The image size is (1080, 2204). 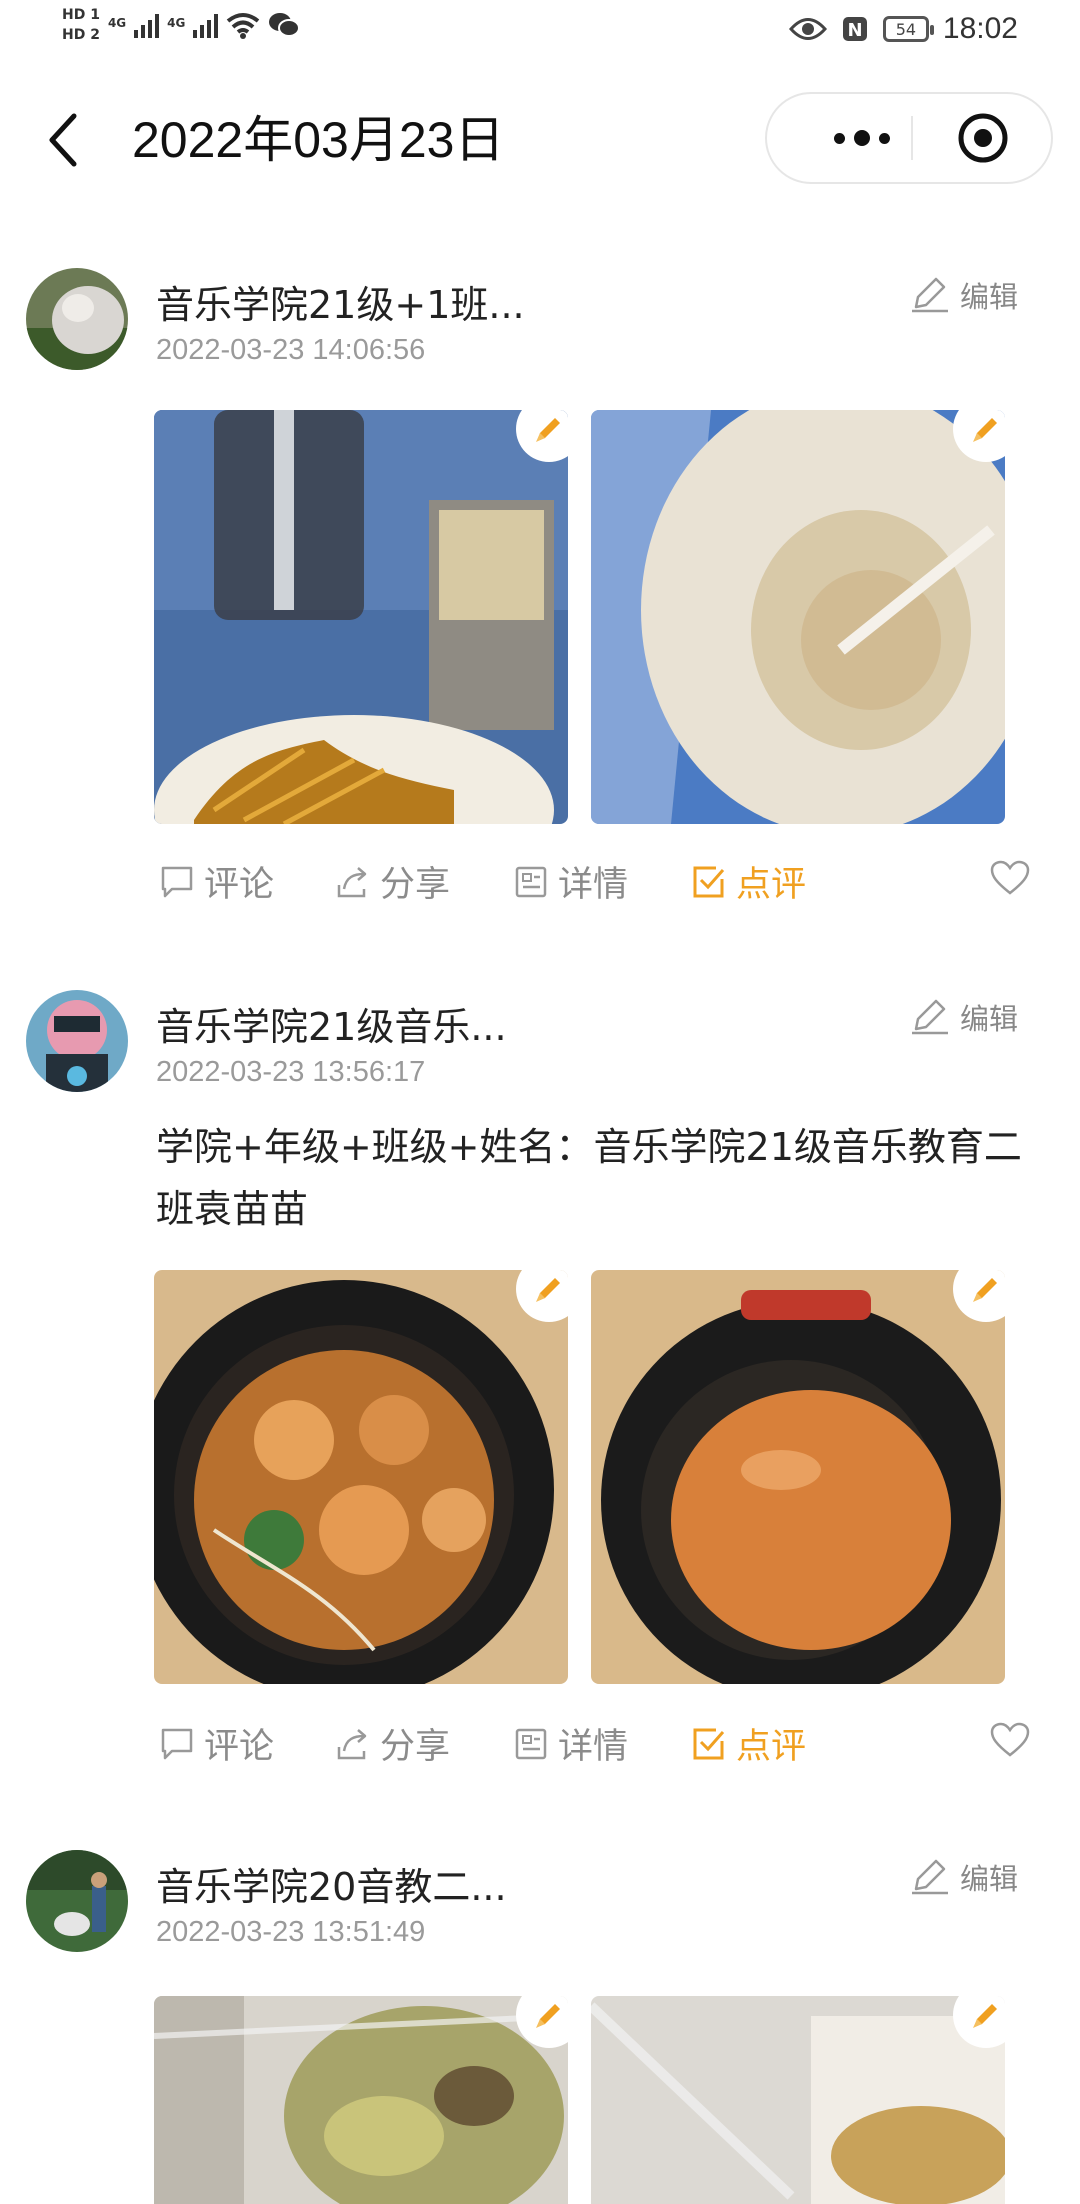 What do you see at coordinates (540, 32) in the screenshot?
I see `status-bar: HD 1 HD 2 4G 4G N 54 18:02` at bounding box center [540, 32].